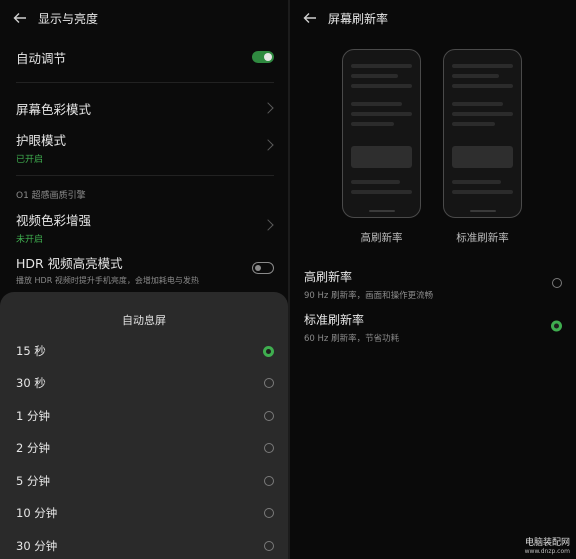 The width and height of the screenshot is (576, 559). I want to click on high-refresh-caption: 高刷新率, so click(381, 238).